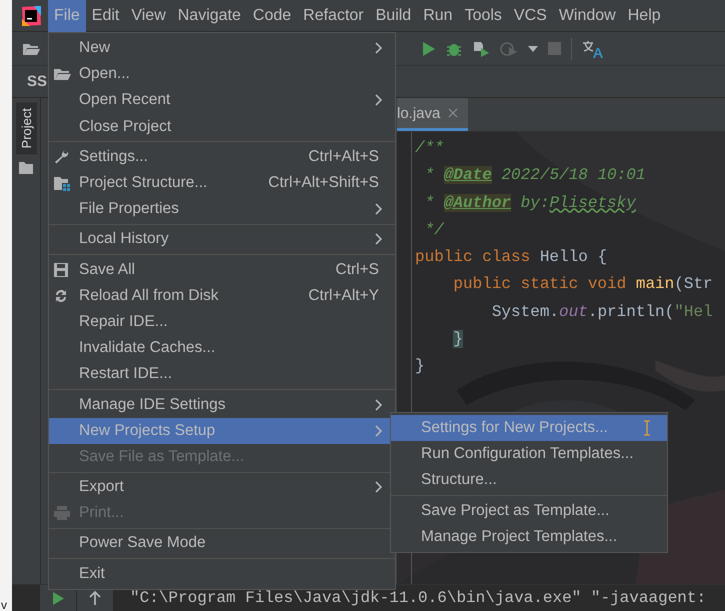 This screenshot has height=611, width=725. I want to click on menu-item: Exit, so click(222, 573).